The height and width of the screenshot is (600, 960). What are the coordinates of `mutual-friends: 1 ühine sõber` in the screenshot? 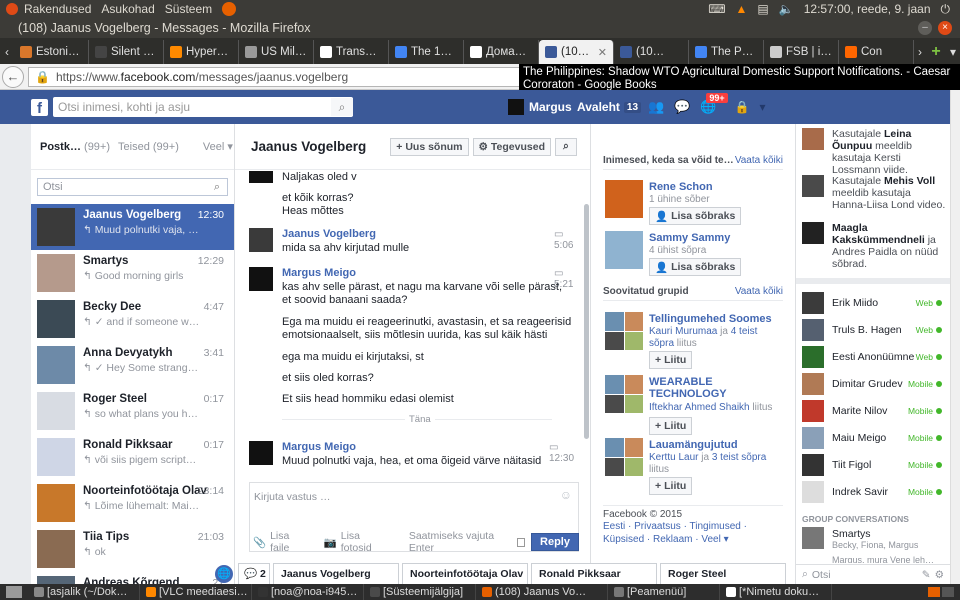 It's located at (679, 199).